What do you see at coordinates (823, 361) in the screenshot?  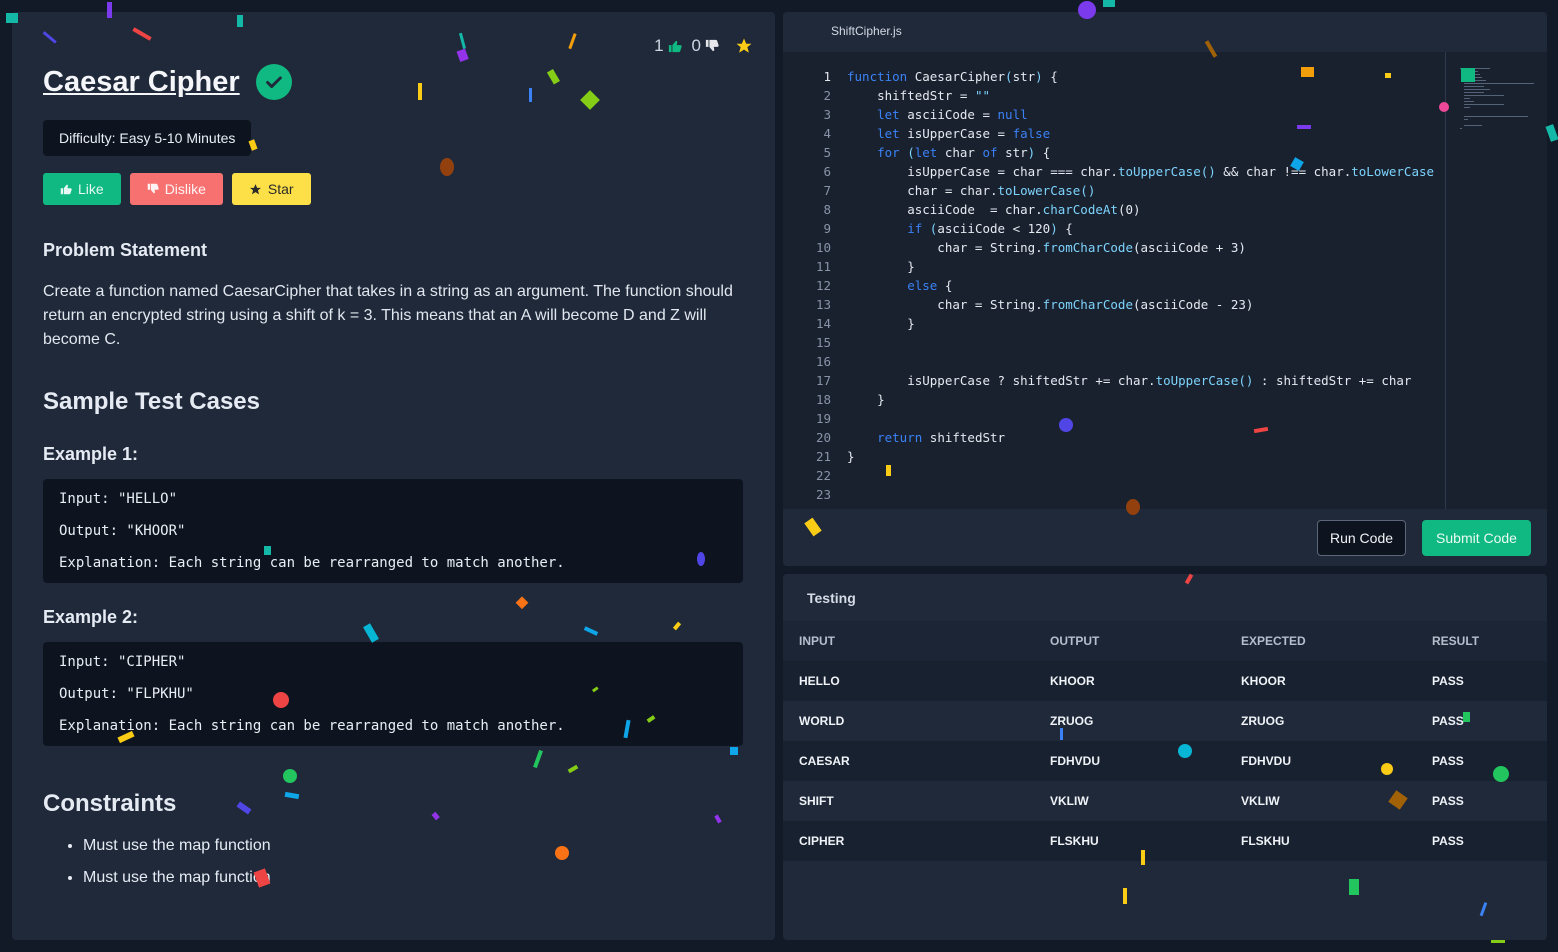 I see `line-number: 16` at bounding box center [823, 361].